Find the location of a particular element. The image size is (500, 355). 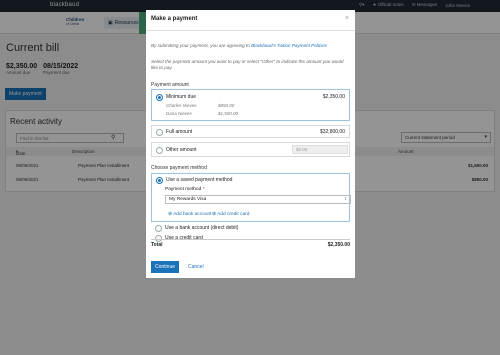

option-other-amount: Other amount $0.00 is located at coordinates (250, 149).